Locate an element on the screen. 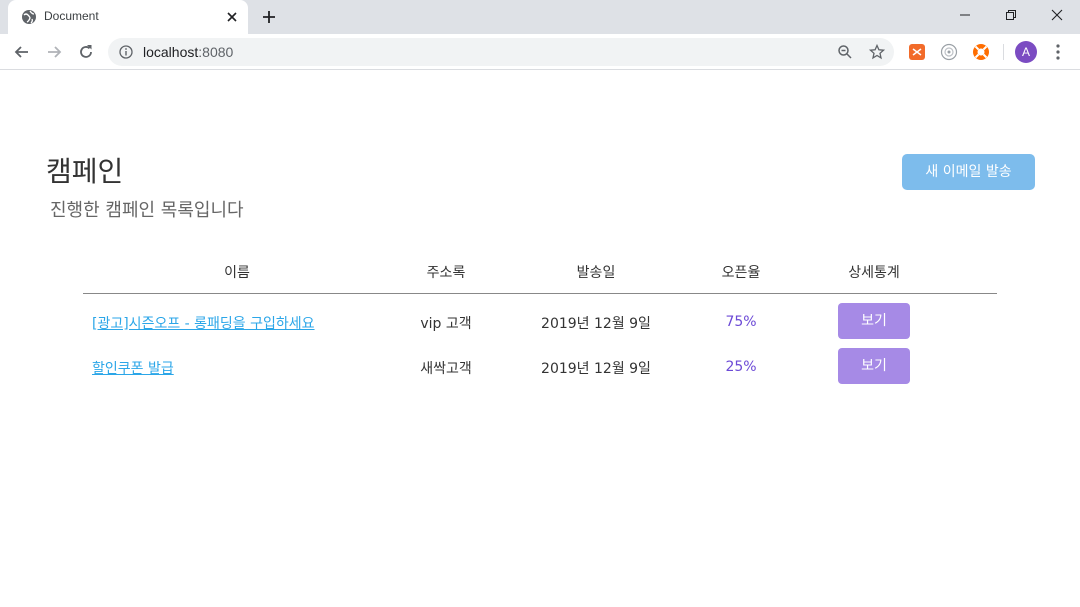 This screenshot has height=607, width=1080. minimize-icon is located at coordinates (965, 15).